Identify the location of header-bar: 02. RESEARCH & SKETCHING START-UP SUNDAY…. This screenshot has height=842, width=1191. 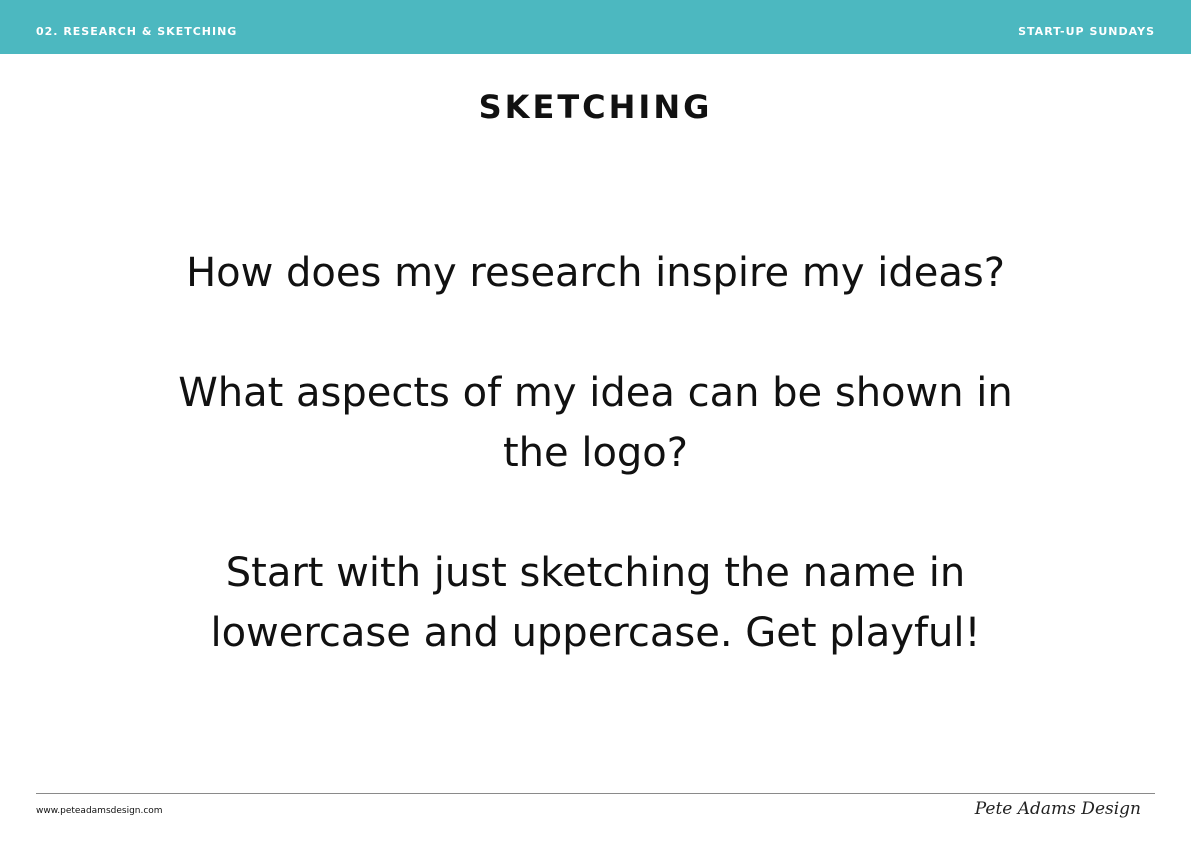
(595, 27).